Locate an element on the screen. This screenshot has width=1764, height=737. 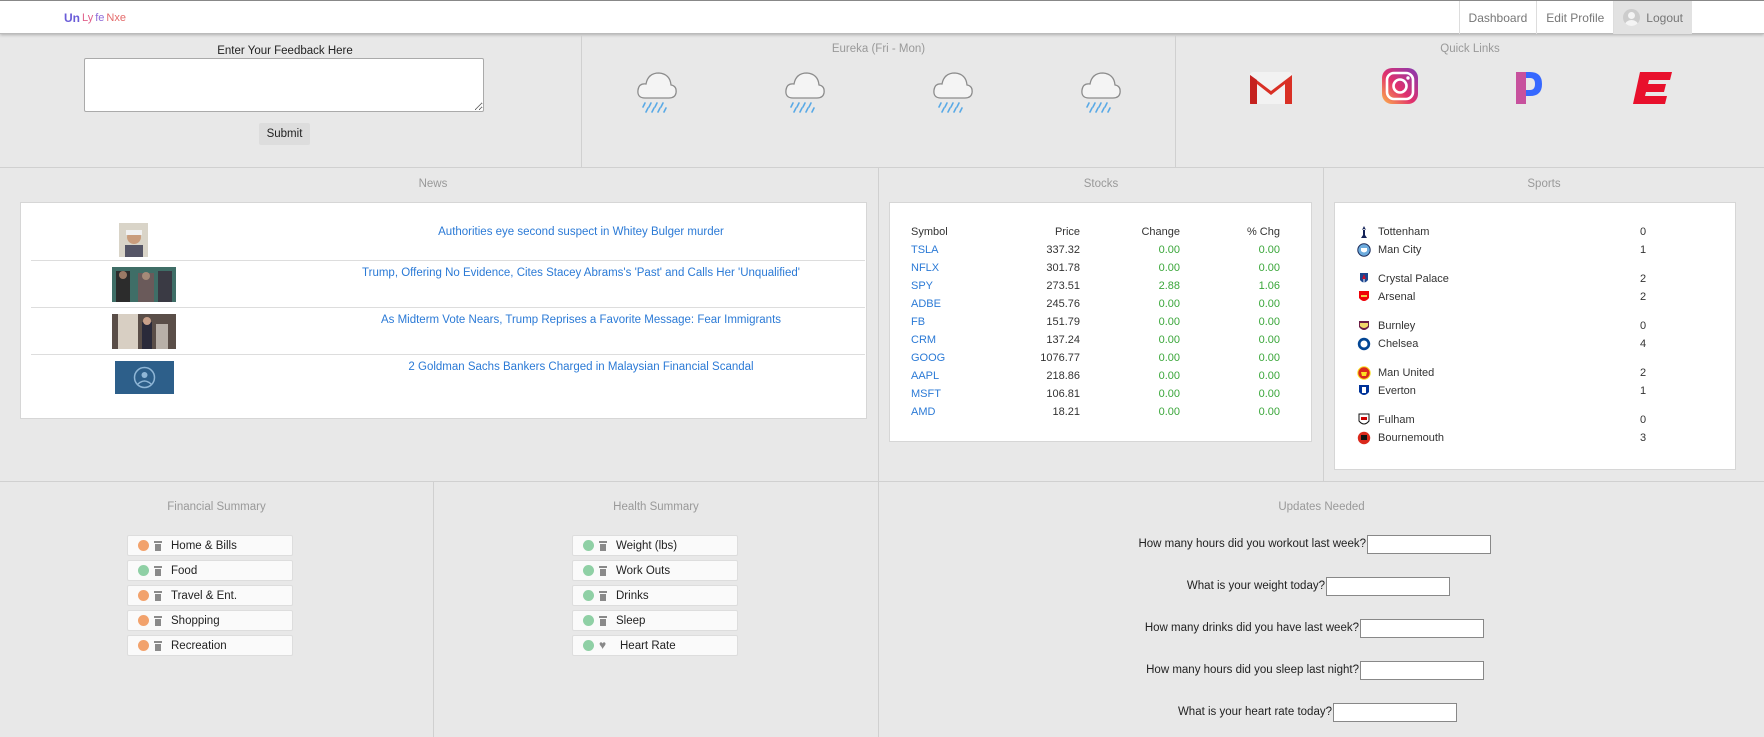
stock-symbol: AMD is located at coordinates (923, 412).